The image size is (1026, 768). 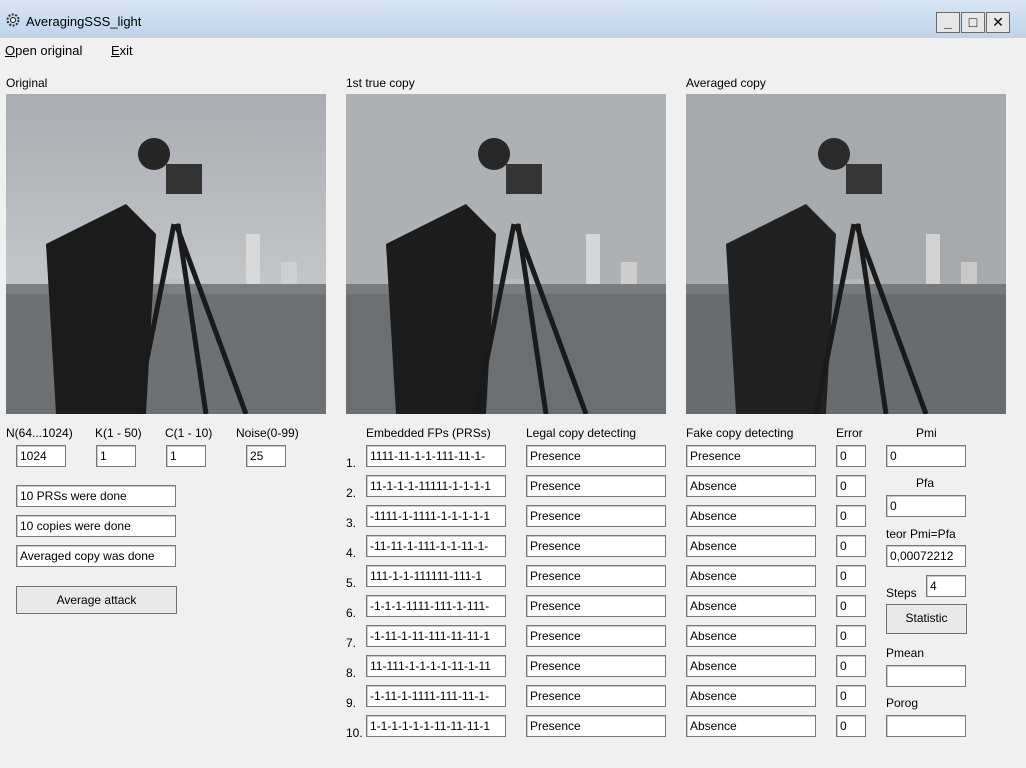 What do you see at coordinates (351, 583) in the screenshot?
I see `row-number: 5.` at bounding box center [351, 583].